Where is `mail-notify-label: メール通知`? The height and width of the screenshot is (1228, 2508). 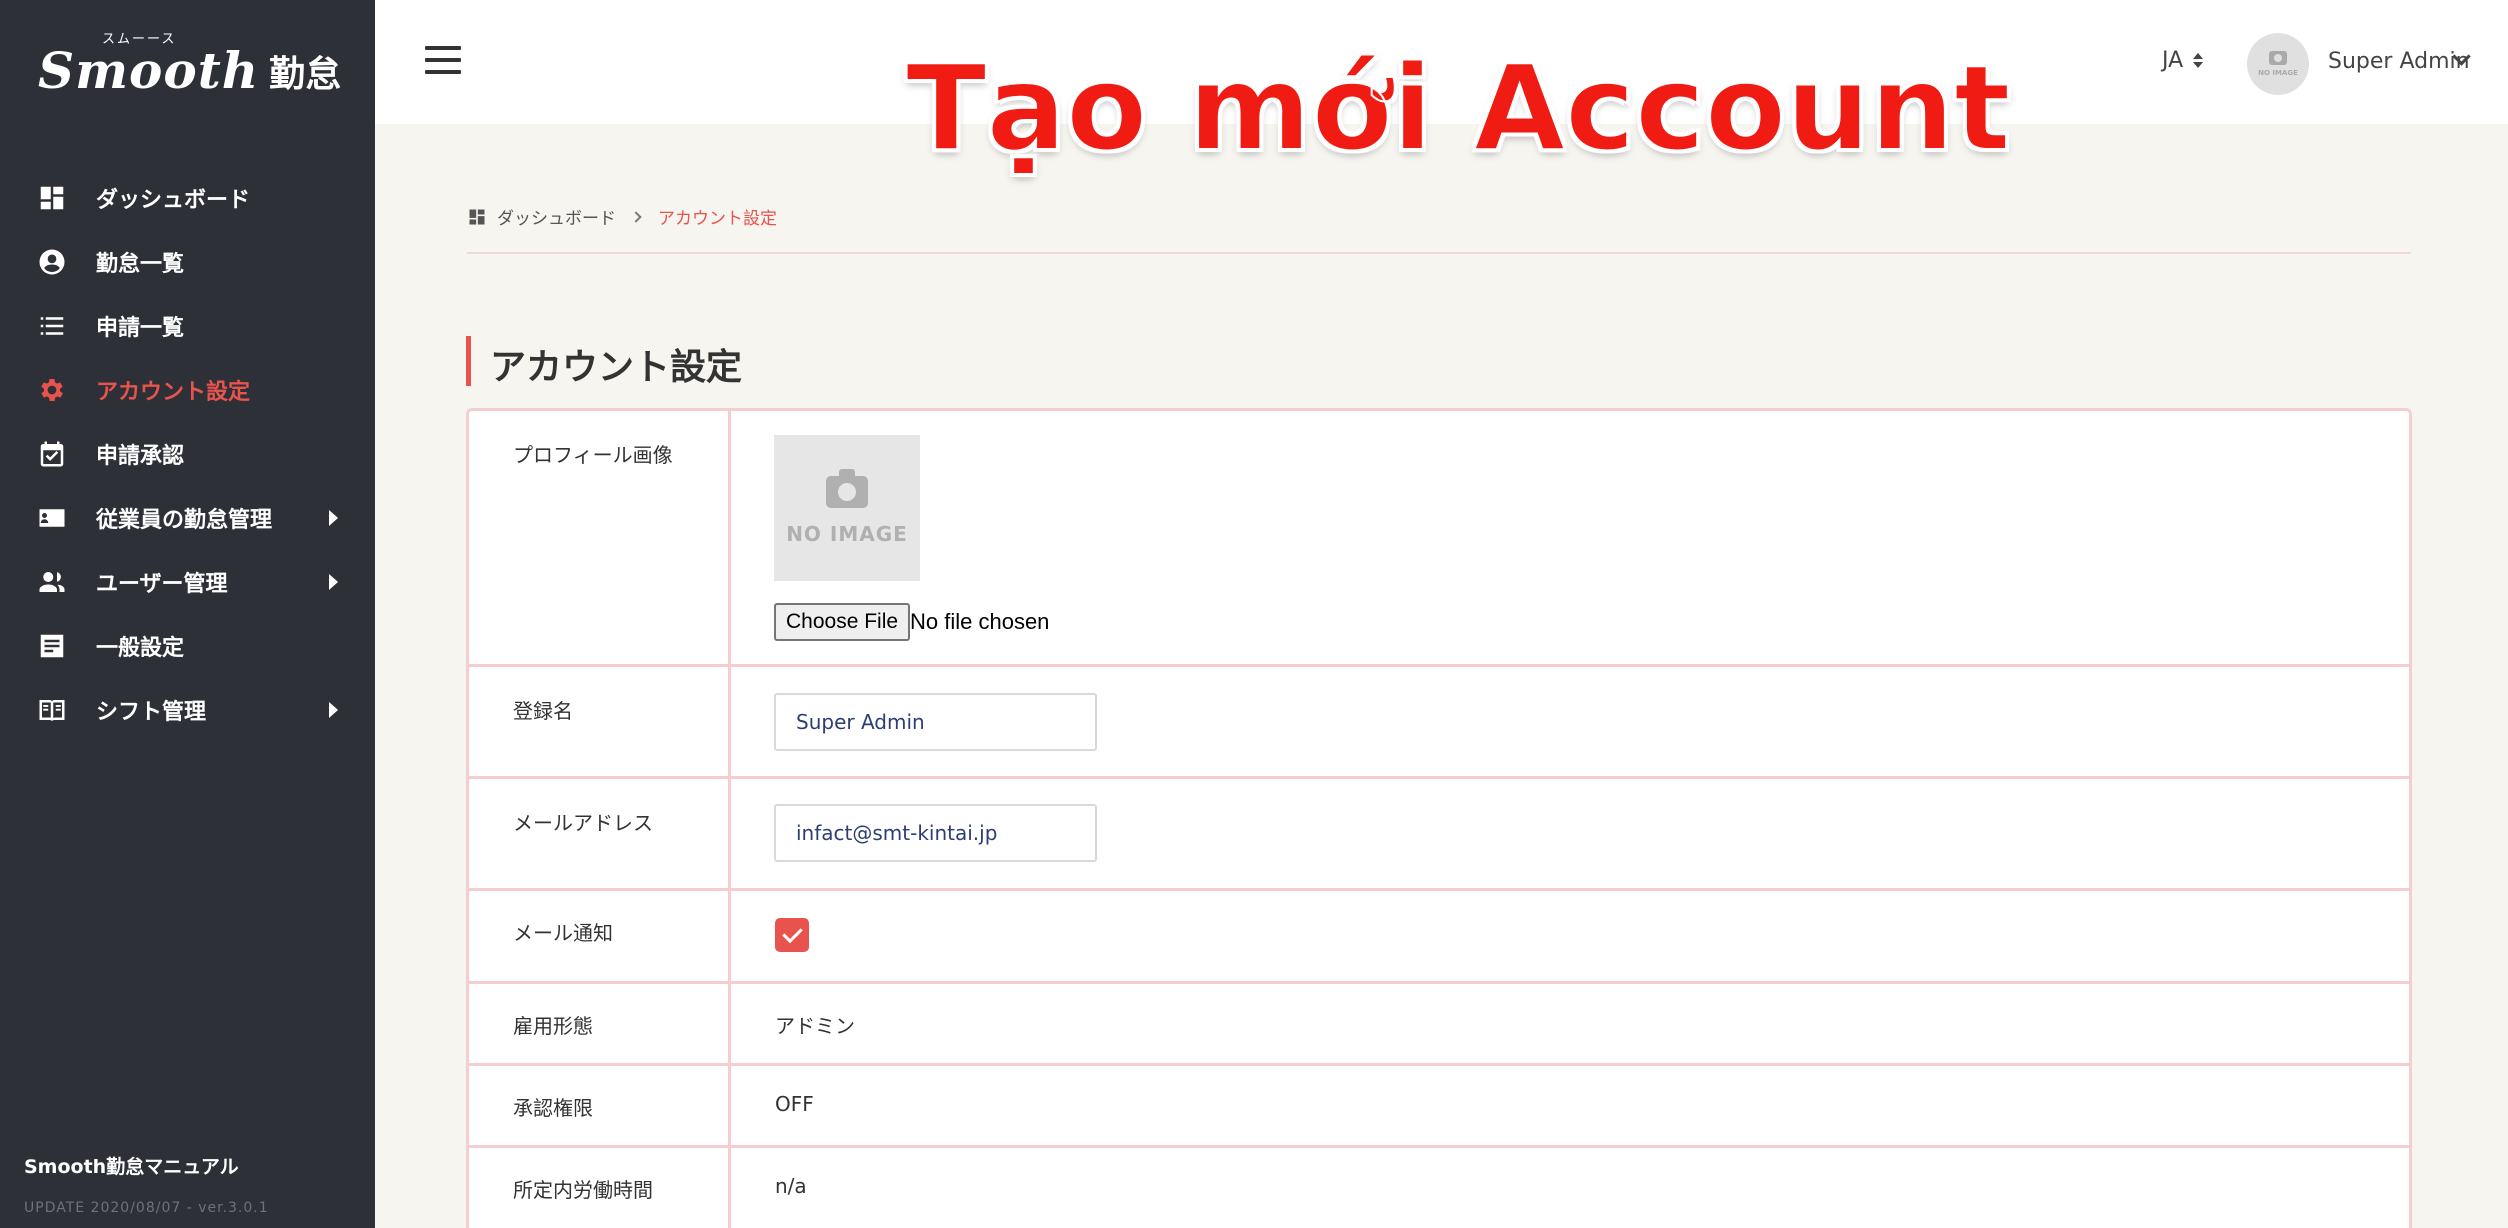
mail-notify-label: メール通知 is located at coordinates (563, 933).